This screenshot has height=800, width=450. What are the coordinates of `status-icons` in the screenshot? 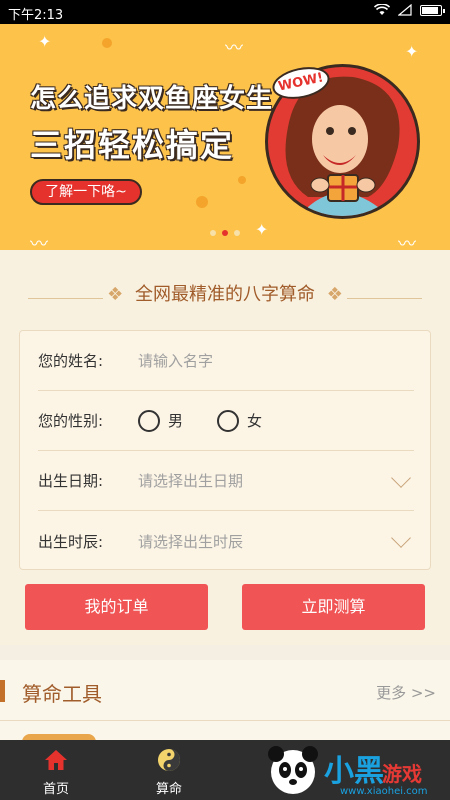 It's located at (409, 10).